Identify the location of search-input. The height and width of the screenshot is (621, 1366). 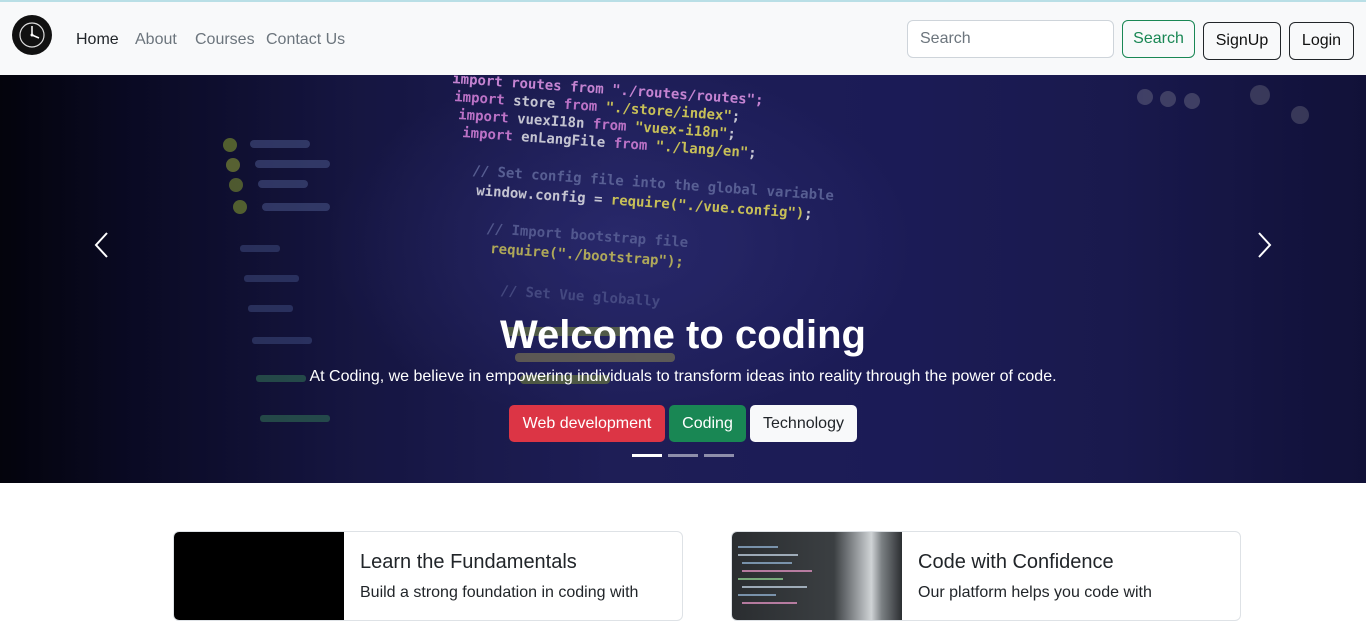
(1010, 39).